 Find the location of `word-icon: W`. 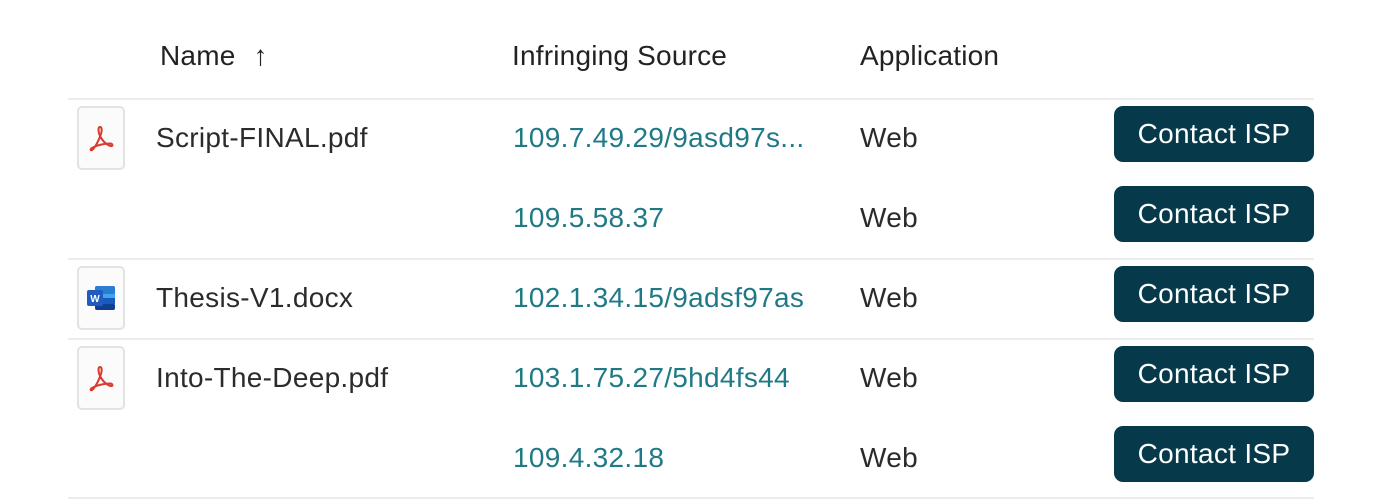

word-icon: W is located at coordinates (101, 298).